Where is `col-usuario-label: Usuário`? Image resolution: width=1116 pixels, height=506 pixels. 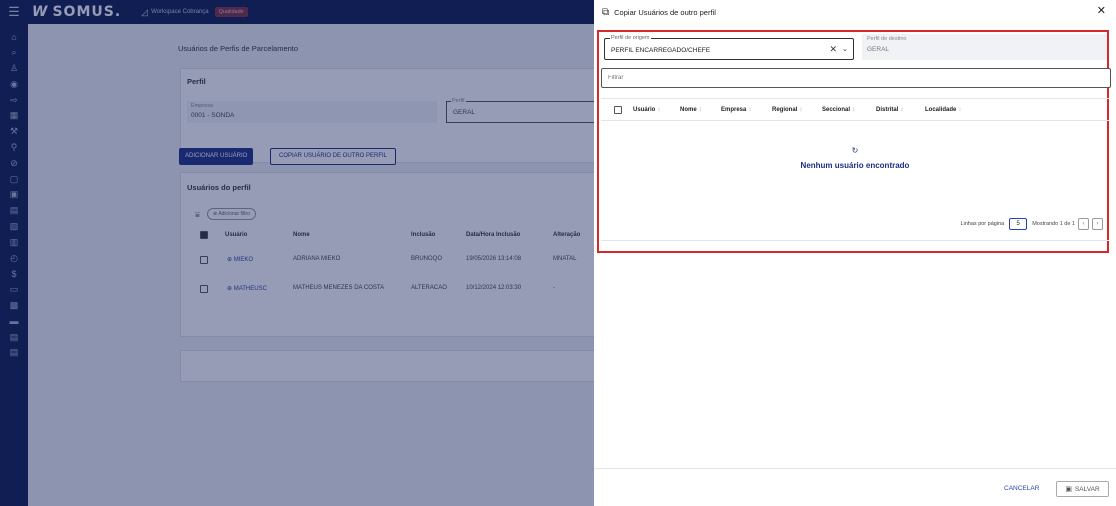 col-usuario-label: Usuário is located at coordinates (644, 110).